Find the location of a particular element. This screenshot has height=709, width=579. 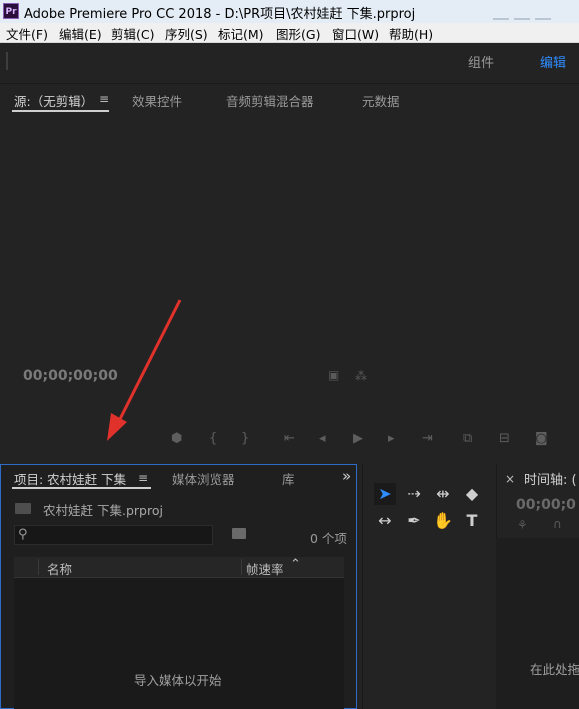

drop-media-hint: 在此处拖 is located at coordinates (554, 669).